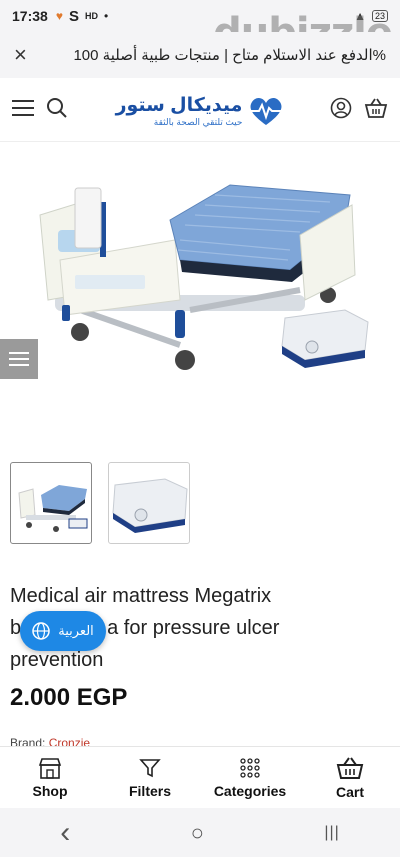 The height and width of the screenshot is (857, 400). Describe the element at coordinates (41, 631) in the screenshot. I see `globe-icon` at that location.